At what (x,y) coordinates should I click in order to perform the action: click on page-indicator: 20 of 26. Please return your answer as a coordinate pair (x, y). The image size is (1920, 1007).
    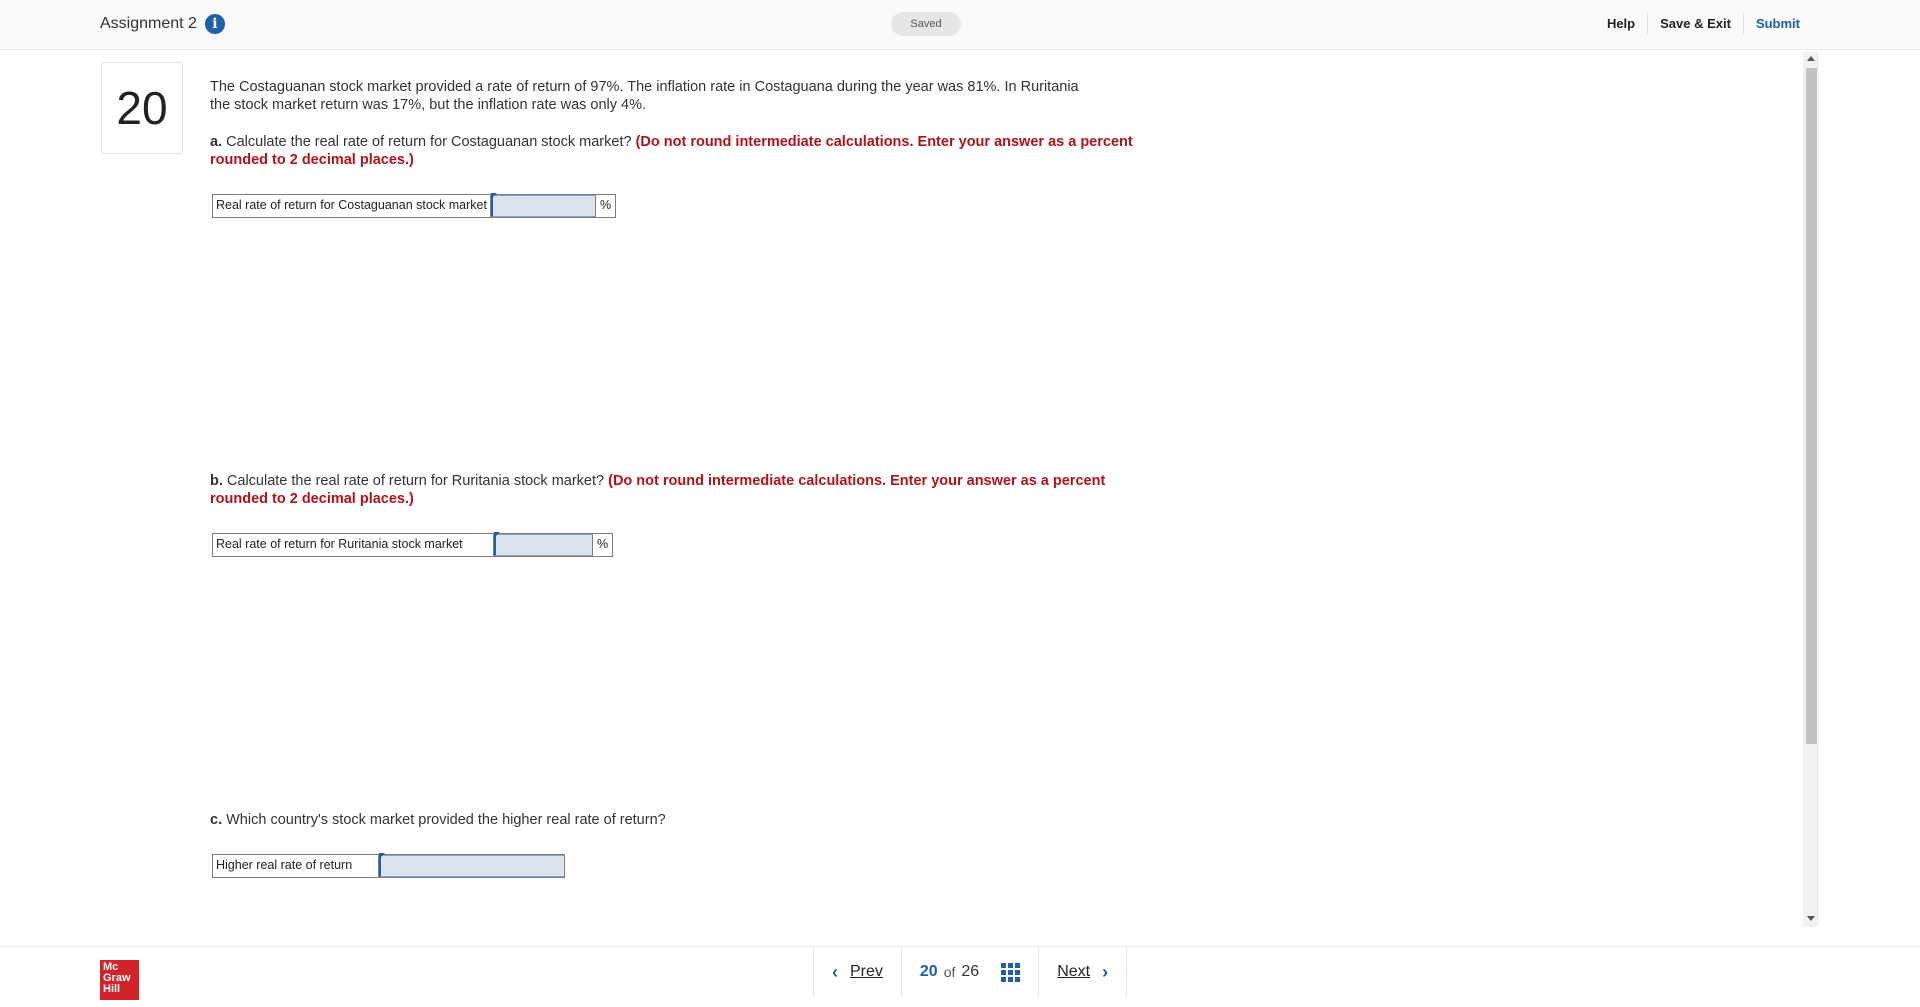
    Looking at the image, I should click on (969, 972).